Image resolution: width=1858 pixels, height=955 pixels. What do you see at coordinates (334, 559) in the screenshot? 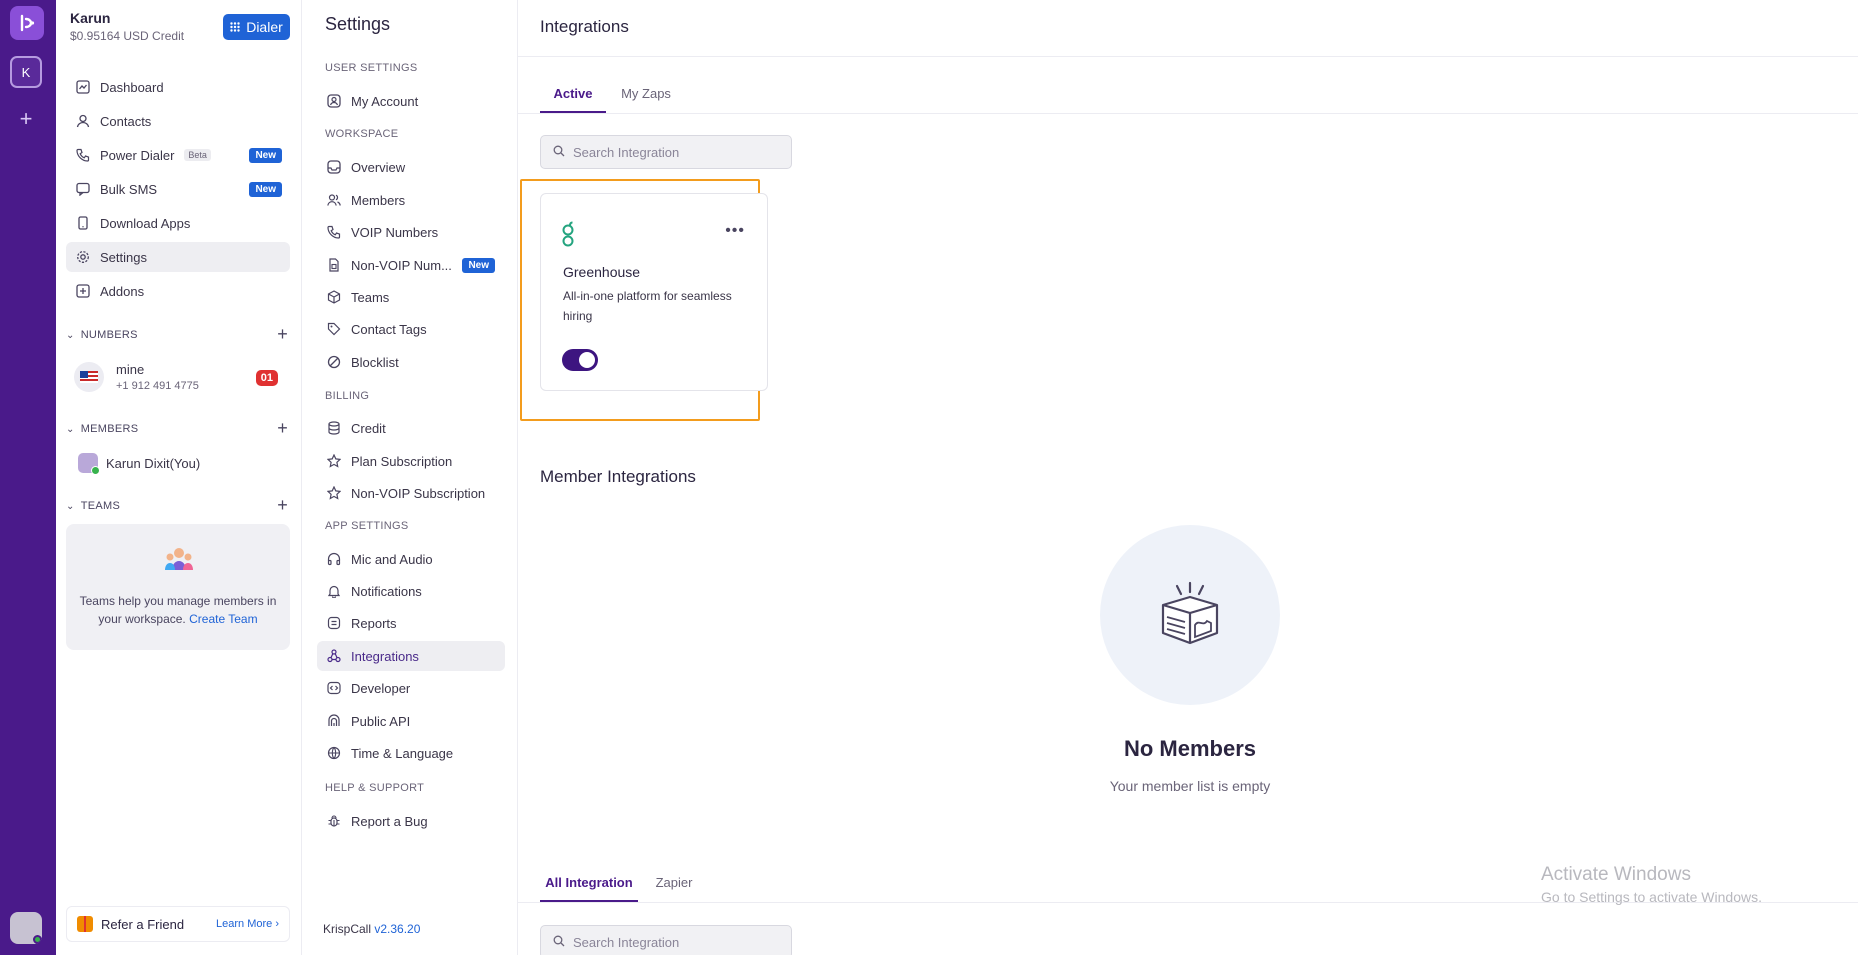
I see `headphones-icon` at bounding box center [334, 559].